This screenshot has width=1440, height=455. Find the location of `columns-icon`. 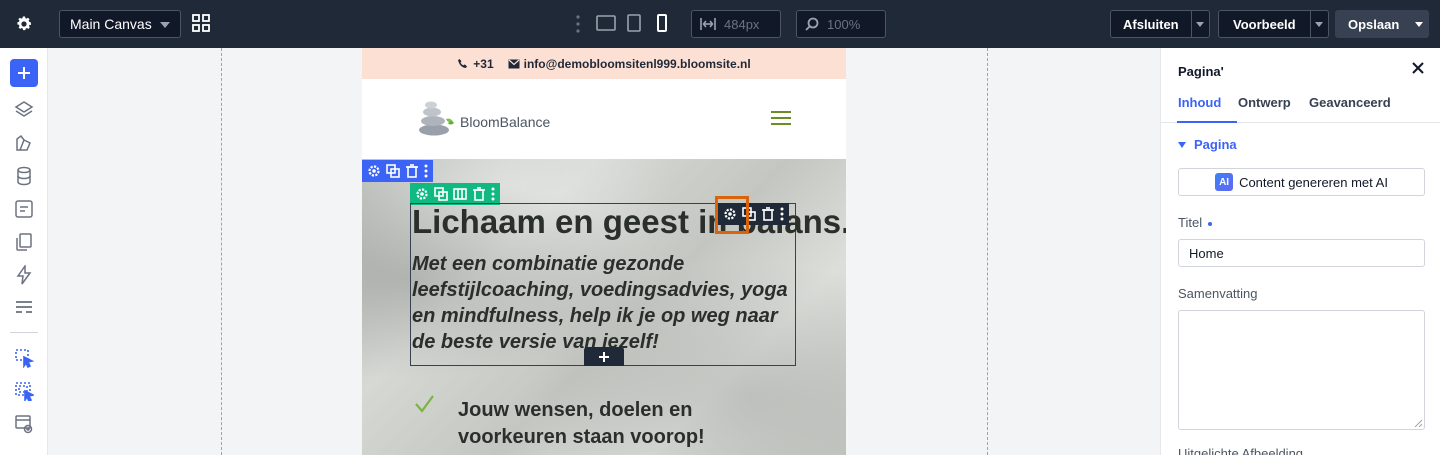

columns-icon is located at coordinates (460, 194).